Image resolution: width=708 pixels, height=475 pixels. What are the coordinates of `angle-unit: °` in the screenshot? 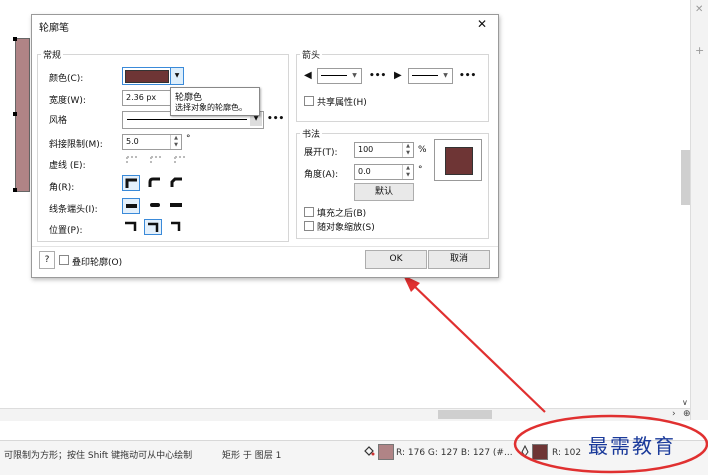 It's located at (420, 170).